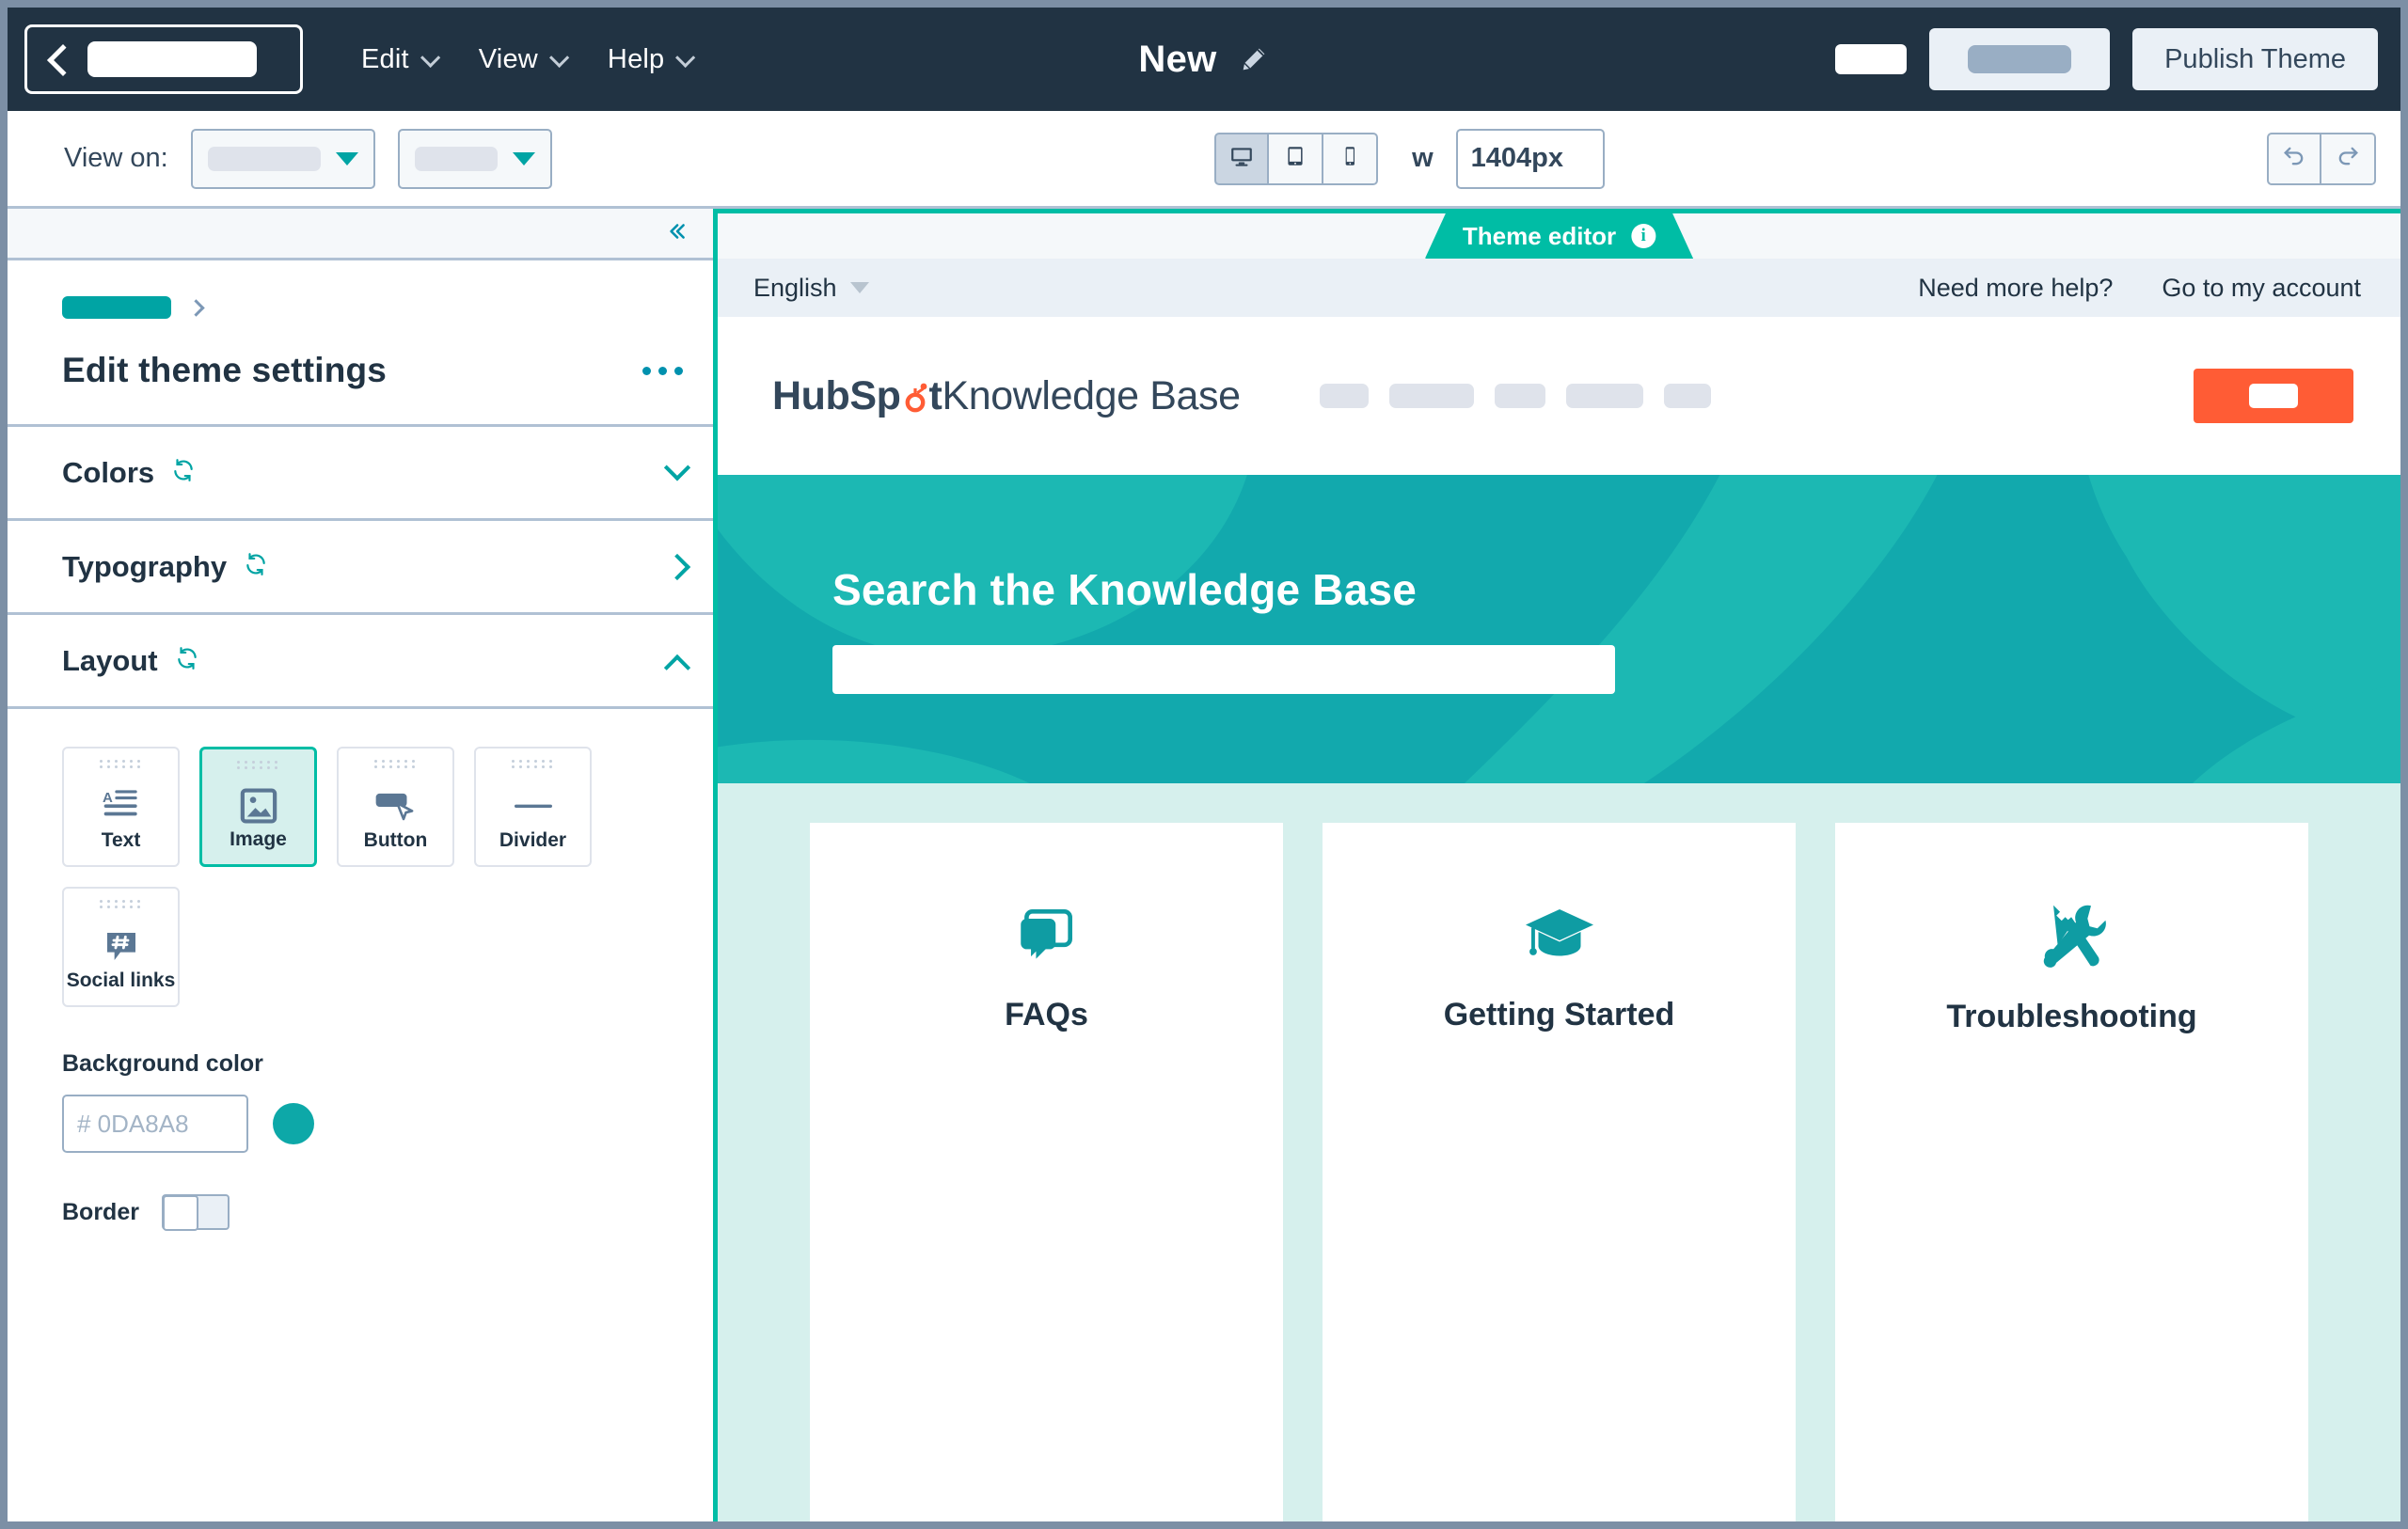 This screenshot has height=1529, width=2408. Describe the element at coordinates (121, 947) in the screenshot. I see `module-card-social-links: Social links` at that location.